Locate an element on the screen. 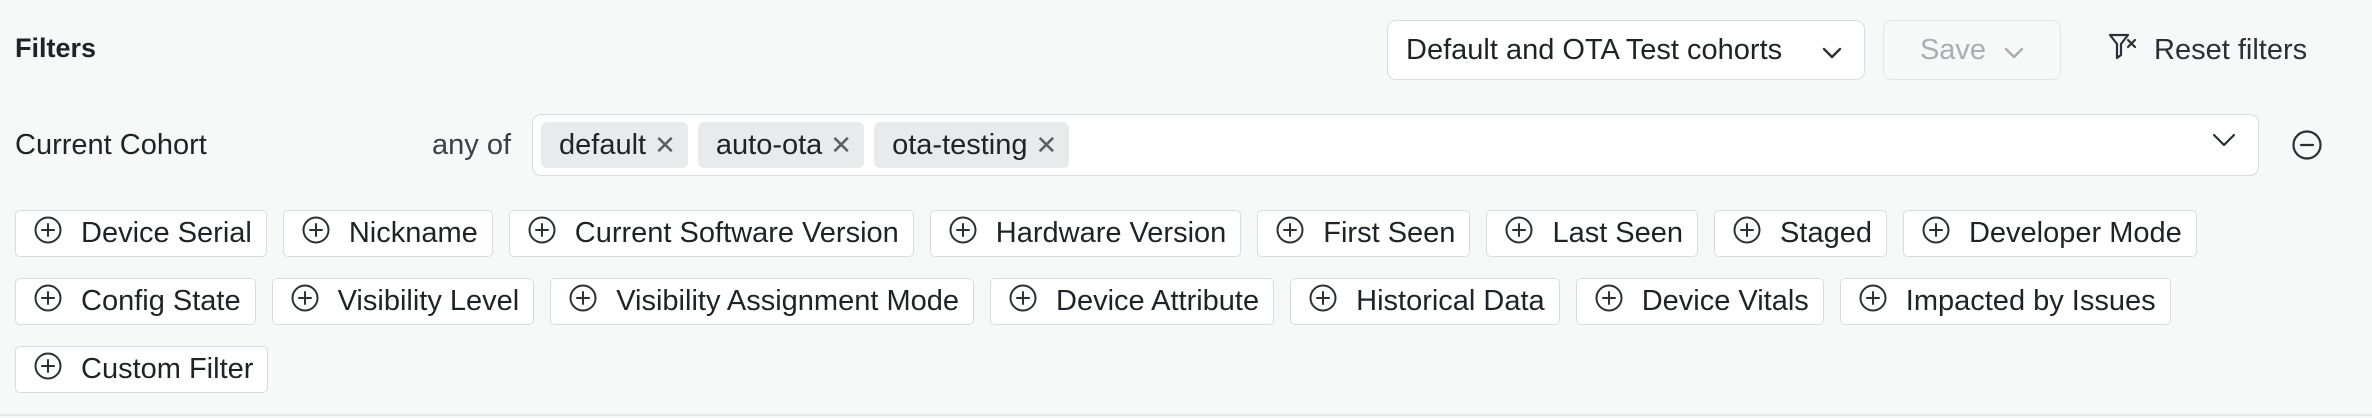  save-label: Save is located at coordinates (1953, 49).